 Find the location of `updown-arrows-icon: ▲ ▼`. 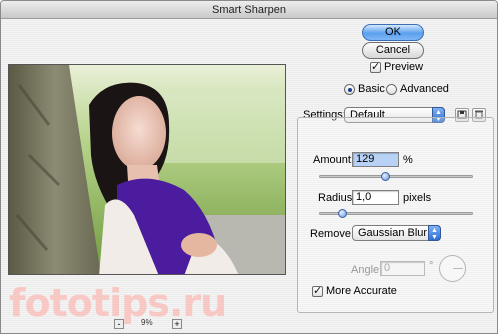

updown-arrows-icon: ▲ ▼ is located at coordinates (434, 233).